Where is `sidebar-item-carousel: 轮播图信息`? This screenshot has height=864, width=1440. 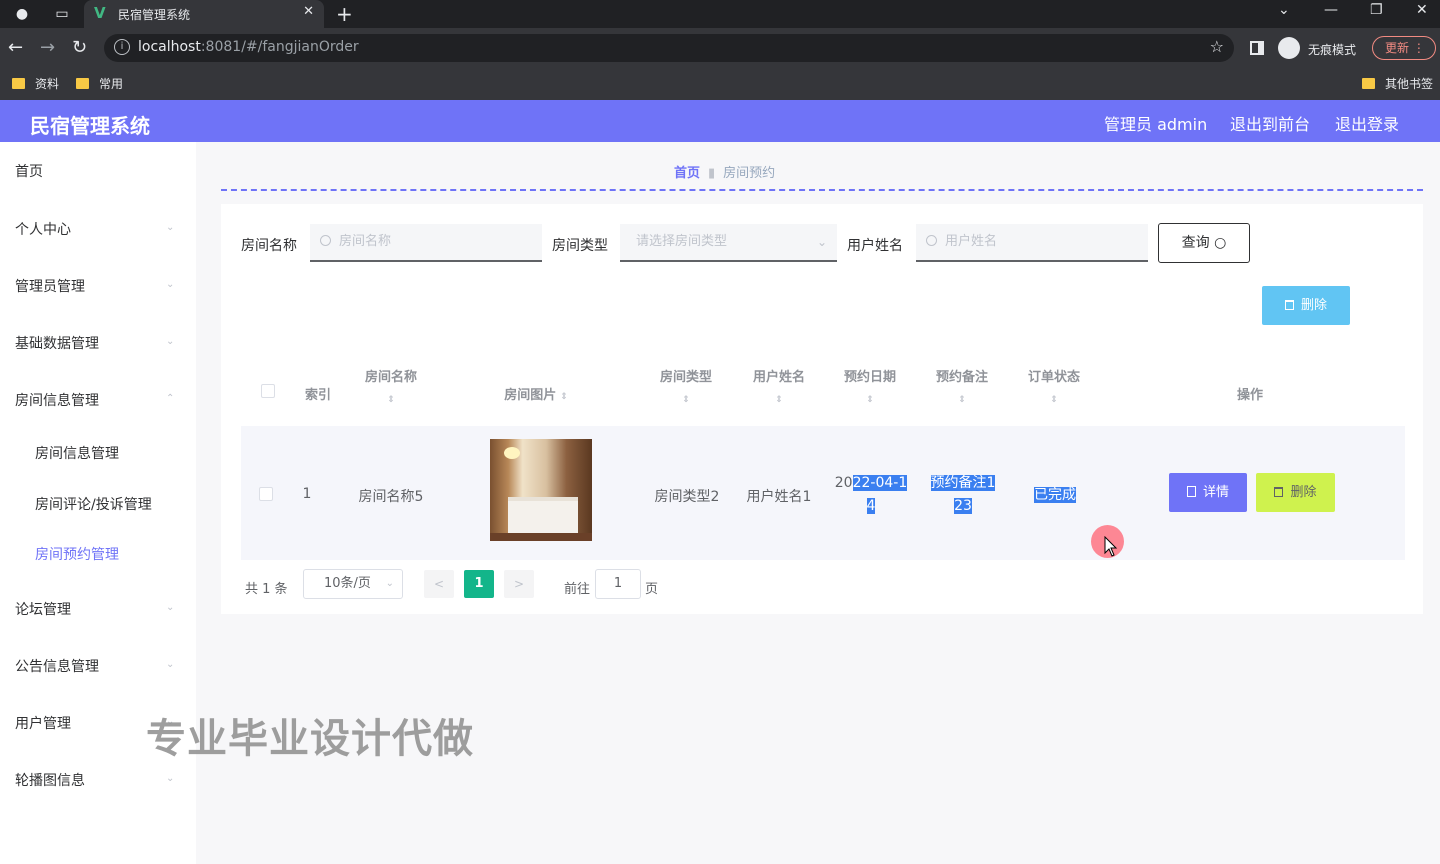 sidebar-item-carousel: 轮播图信息 is located at coordinates (50, 780).